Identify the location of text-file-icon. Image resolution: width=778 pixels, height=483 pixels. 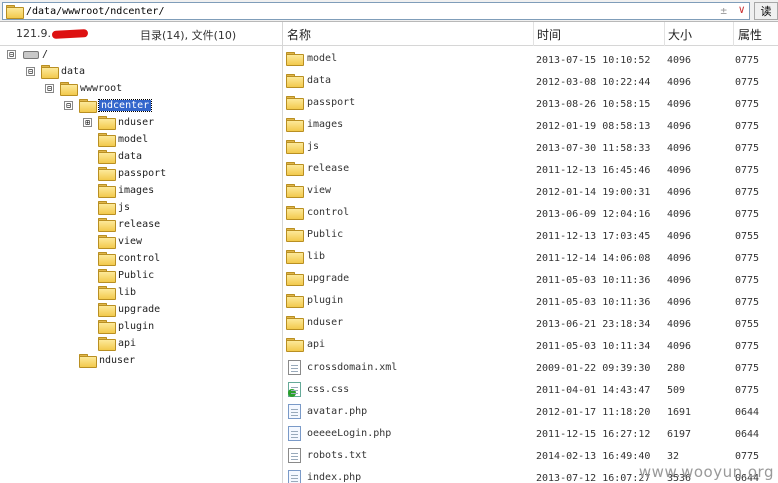
(294, 455).